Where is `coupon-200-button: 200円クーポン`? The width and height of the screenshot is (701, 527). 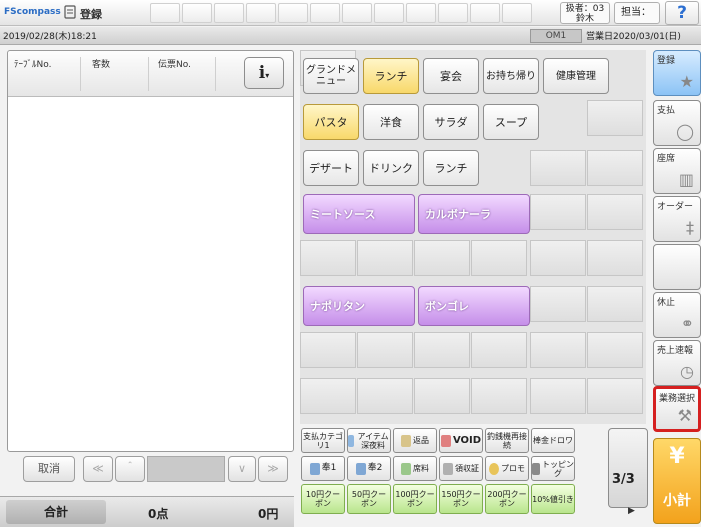
coupon-200-button: 200円クーポン is located at coordinates (507, 499).